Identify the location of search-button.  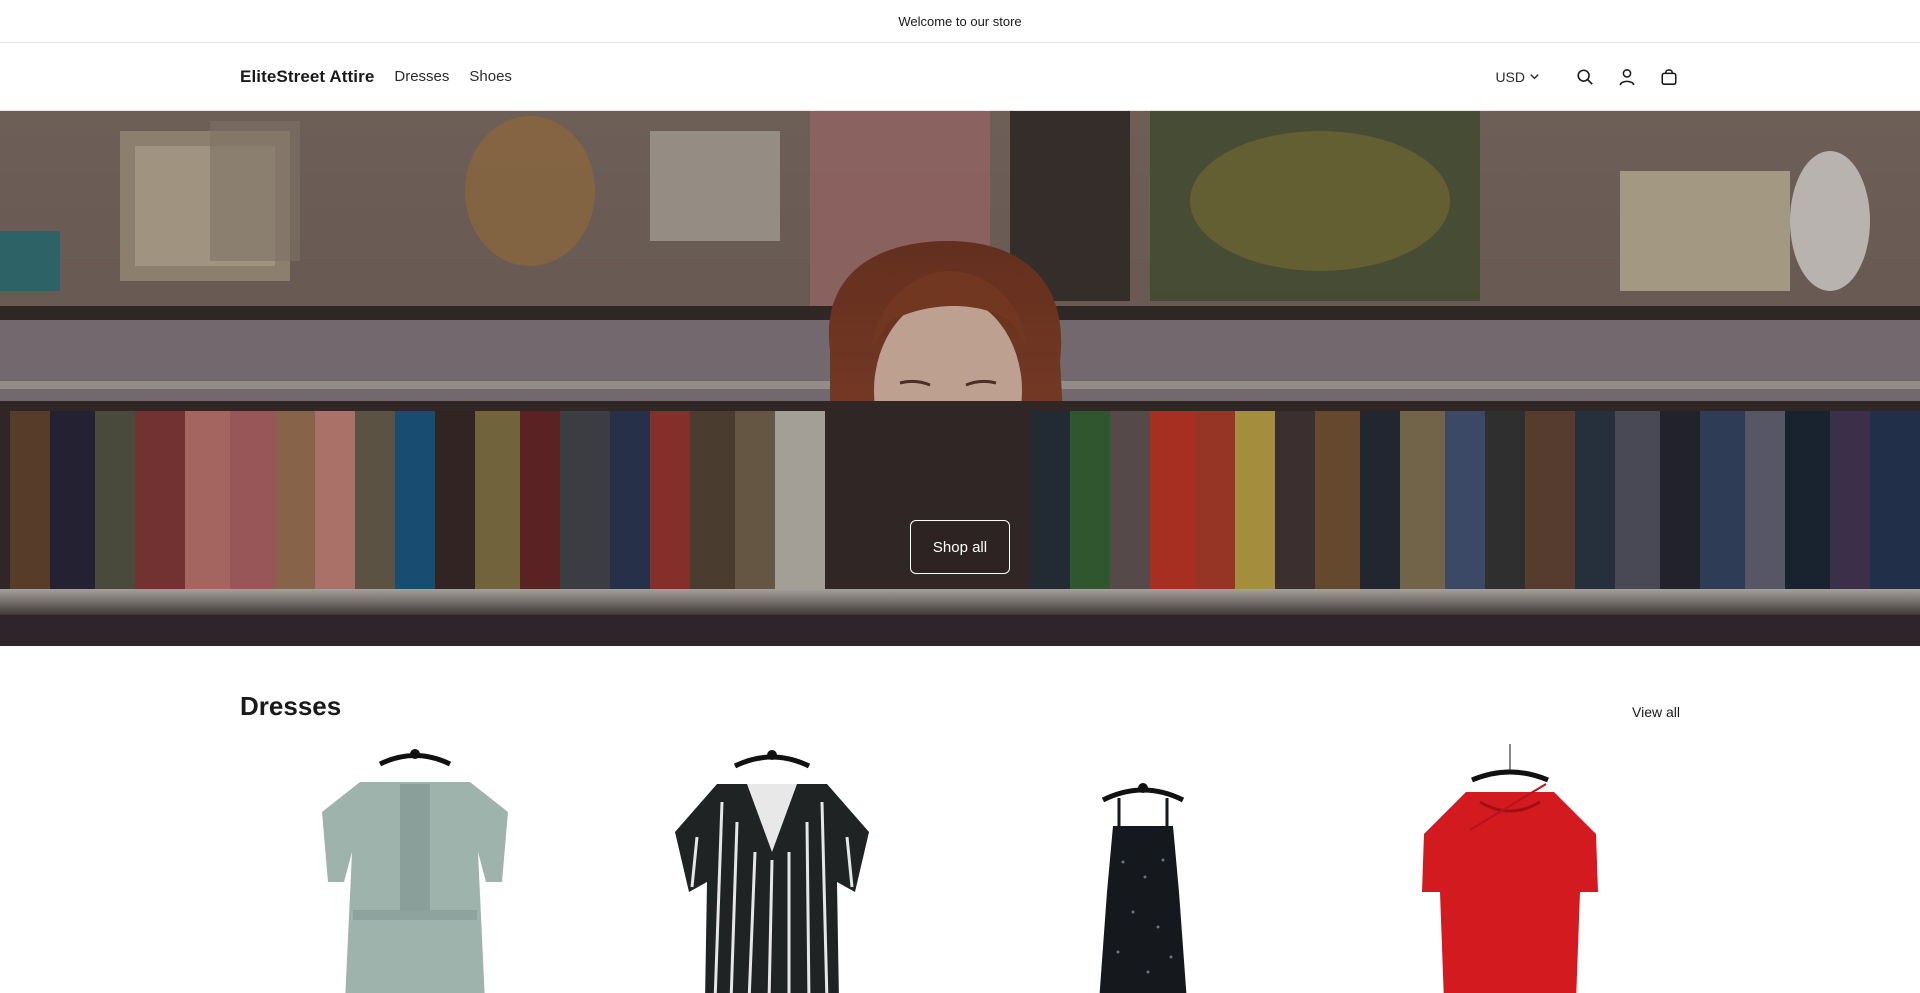
(1585, 77).